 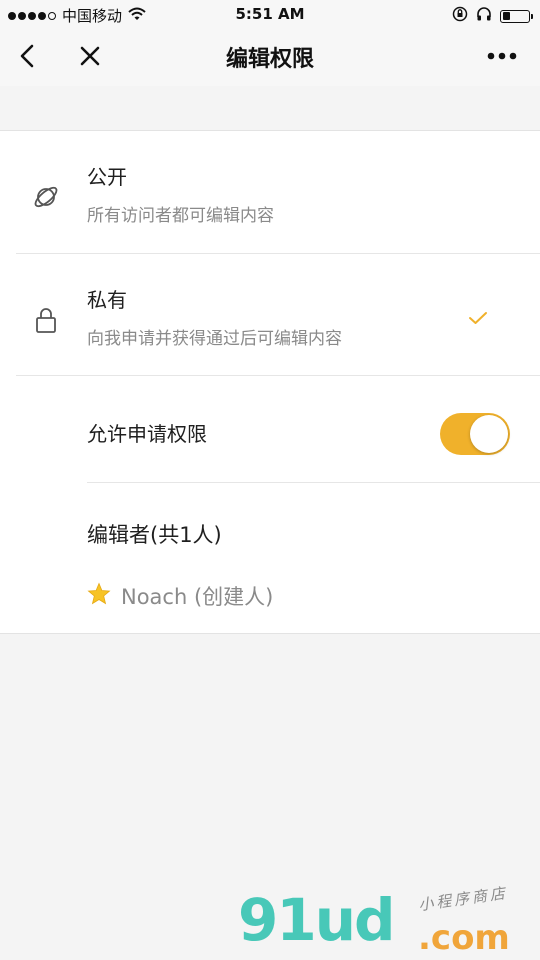 What do you see at coordinates (269, 59) in the screenshot?
I see `page-title: 编辑权限` at bounding box center [269, 59].